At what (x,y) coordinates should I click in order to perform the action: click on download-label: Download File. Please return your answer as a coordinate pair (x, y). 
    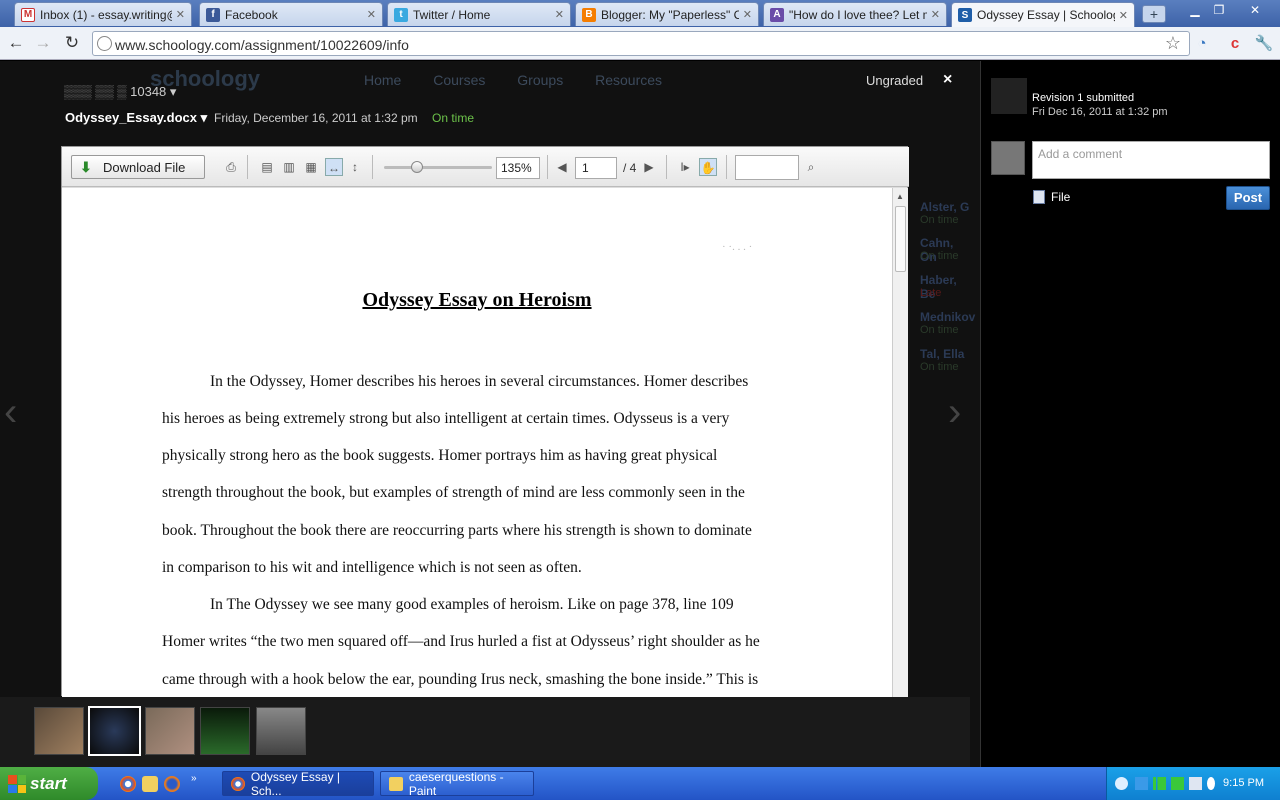
    Looking at the image, I should click on (144, 167).